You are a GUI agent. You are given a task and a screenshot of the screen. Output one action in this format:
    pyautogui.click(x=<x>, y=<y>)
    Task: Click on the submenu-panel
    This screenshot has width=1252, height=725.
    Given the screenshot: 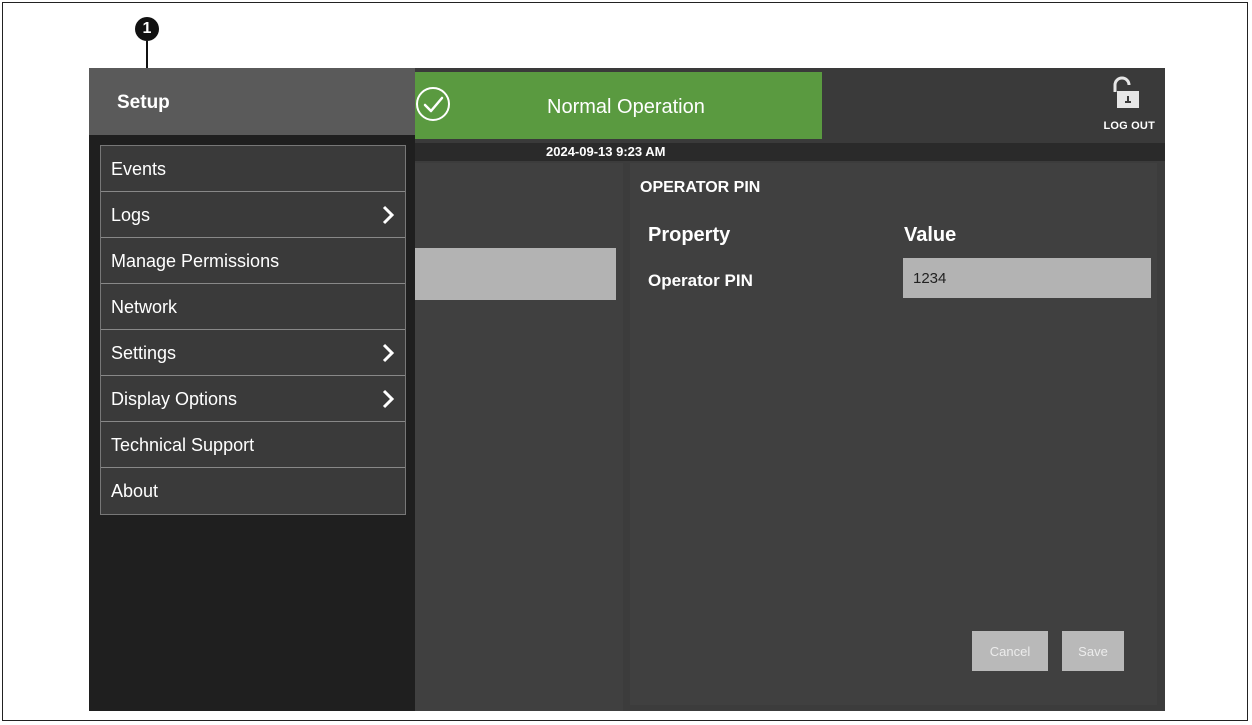 What is the action you would take?
    pyautogui.click(x=519, y=437)
    